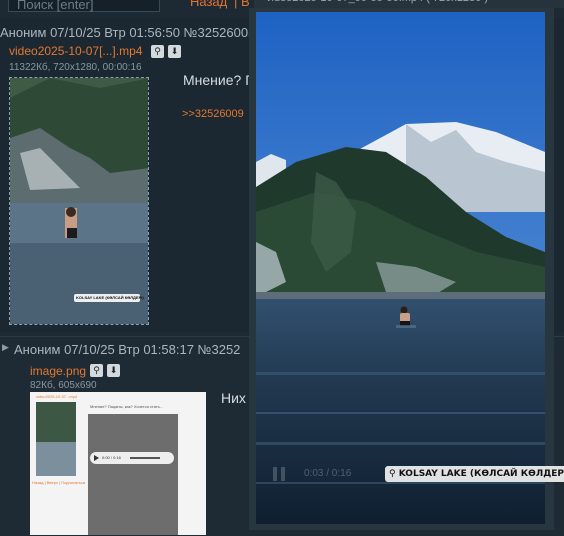 This screenshot has width=564, height=536. I want to click on video-time: 0:03 / 0:16, so click(328, 473).